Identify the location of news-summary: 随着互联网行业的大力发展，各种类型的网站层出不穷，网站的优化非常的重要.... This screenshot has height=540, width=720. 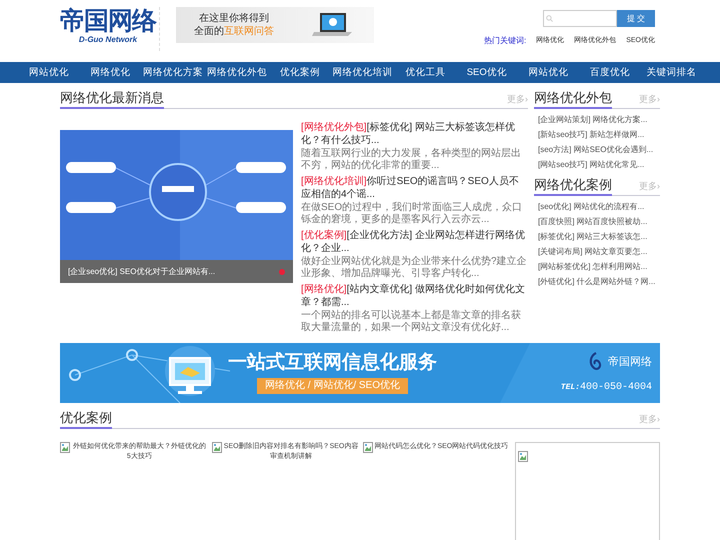
(411, 160).